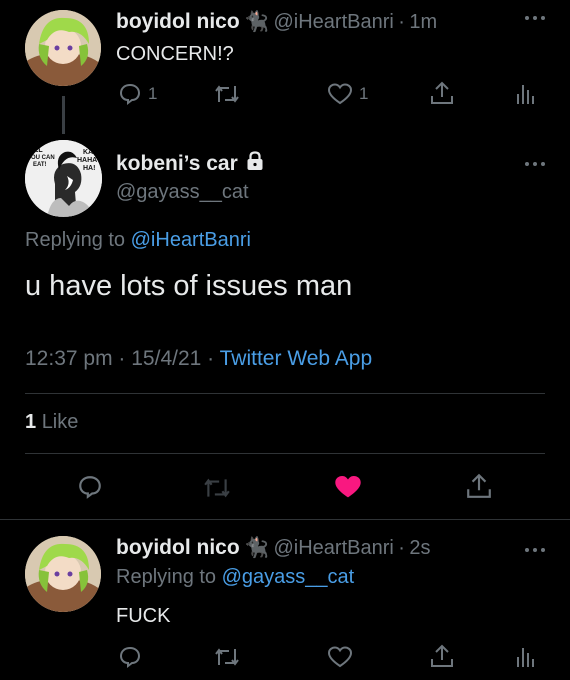  I want to click on replying-to-handle: @gayass__cat, so click(288, 577).